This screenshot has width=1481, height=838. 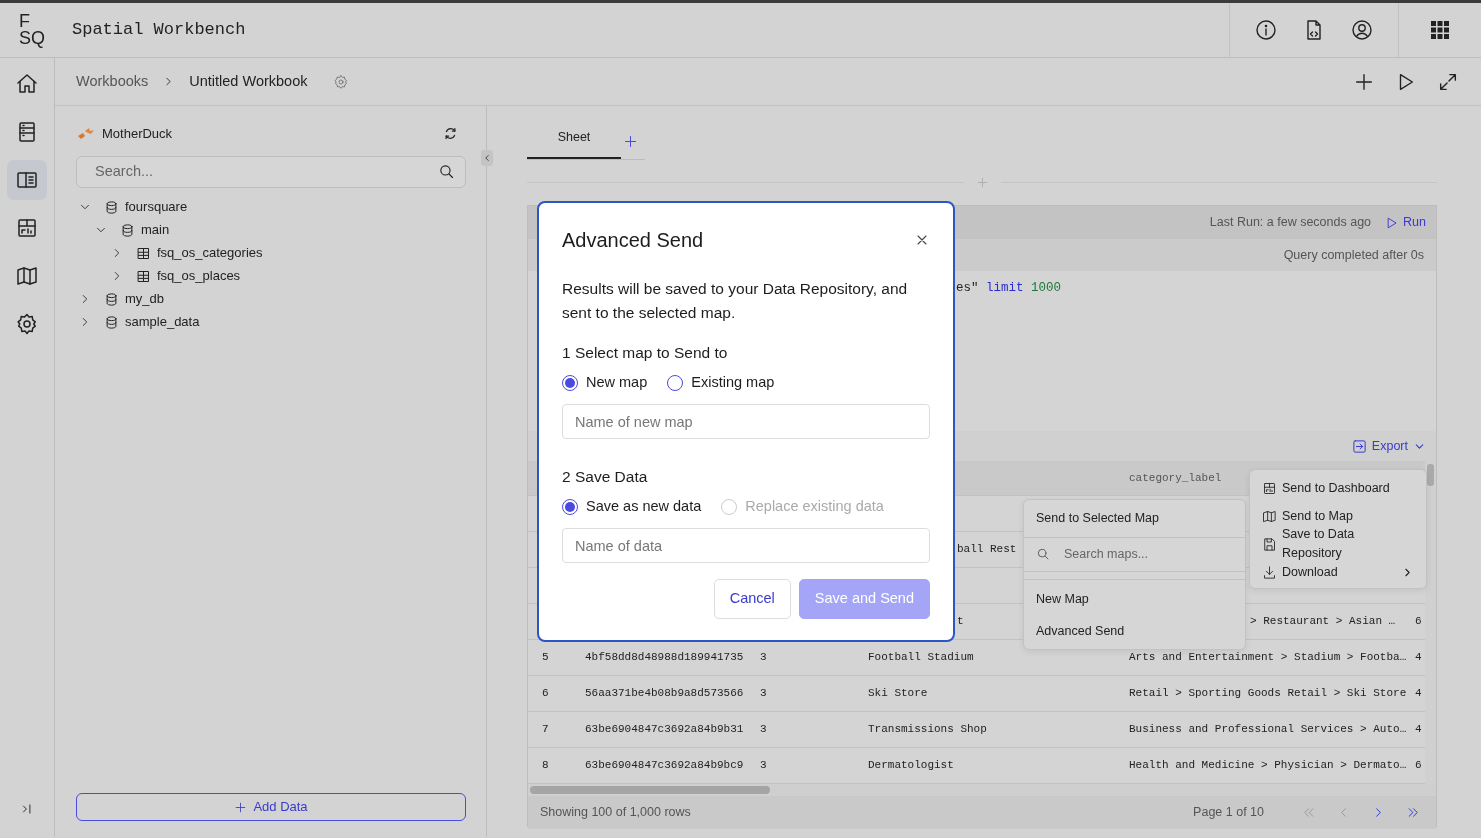 I want to click on apps-icon, so click(x=1440, y=30).